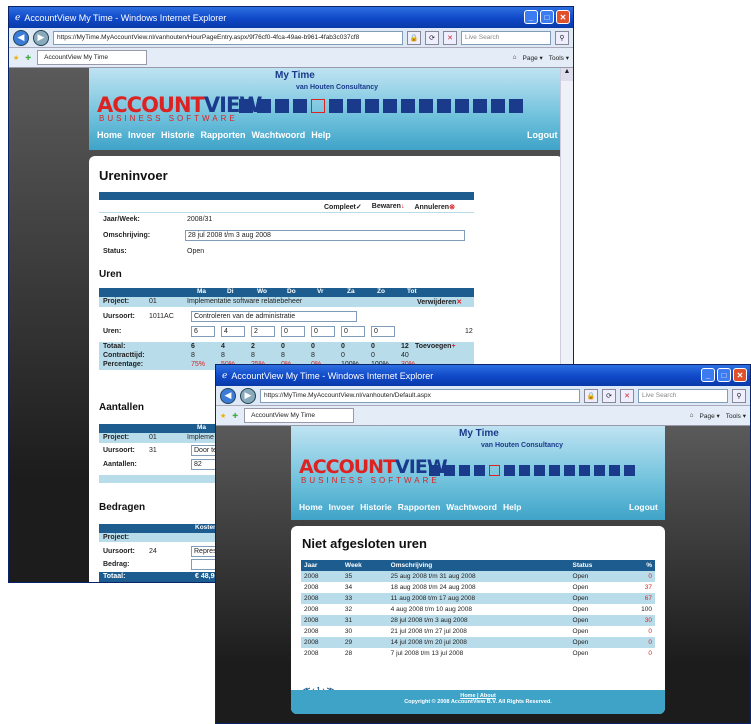 This screenshot has height=724, width=751. I want to click on day-header: Do, so click(291, 291).